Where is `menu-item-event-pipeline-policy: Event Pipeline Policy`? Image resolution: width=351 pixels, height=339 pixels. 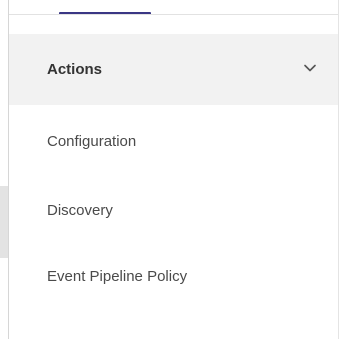
menu-item-event-pipeline-policy: Event Pipeline Policy is located at coordinates (173, 277).